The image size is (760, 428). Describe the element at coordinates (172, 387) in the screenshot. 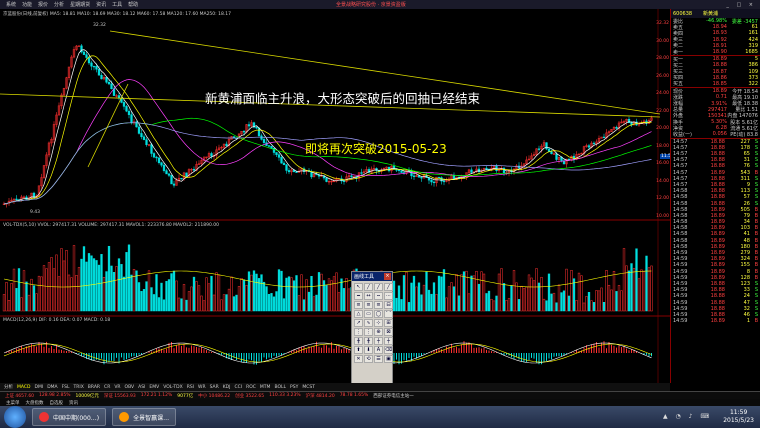

I see `indicator-tab-12: VOL-TDX` at that location.